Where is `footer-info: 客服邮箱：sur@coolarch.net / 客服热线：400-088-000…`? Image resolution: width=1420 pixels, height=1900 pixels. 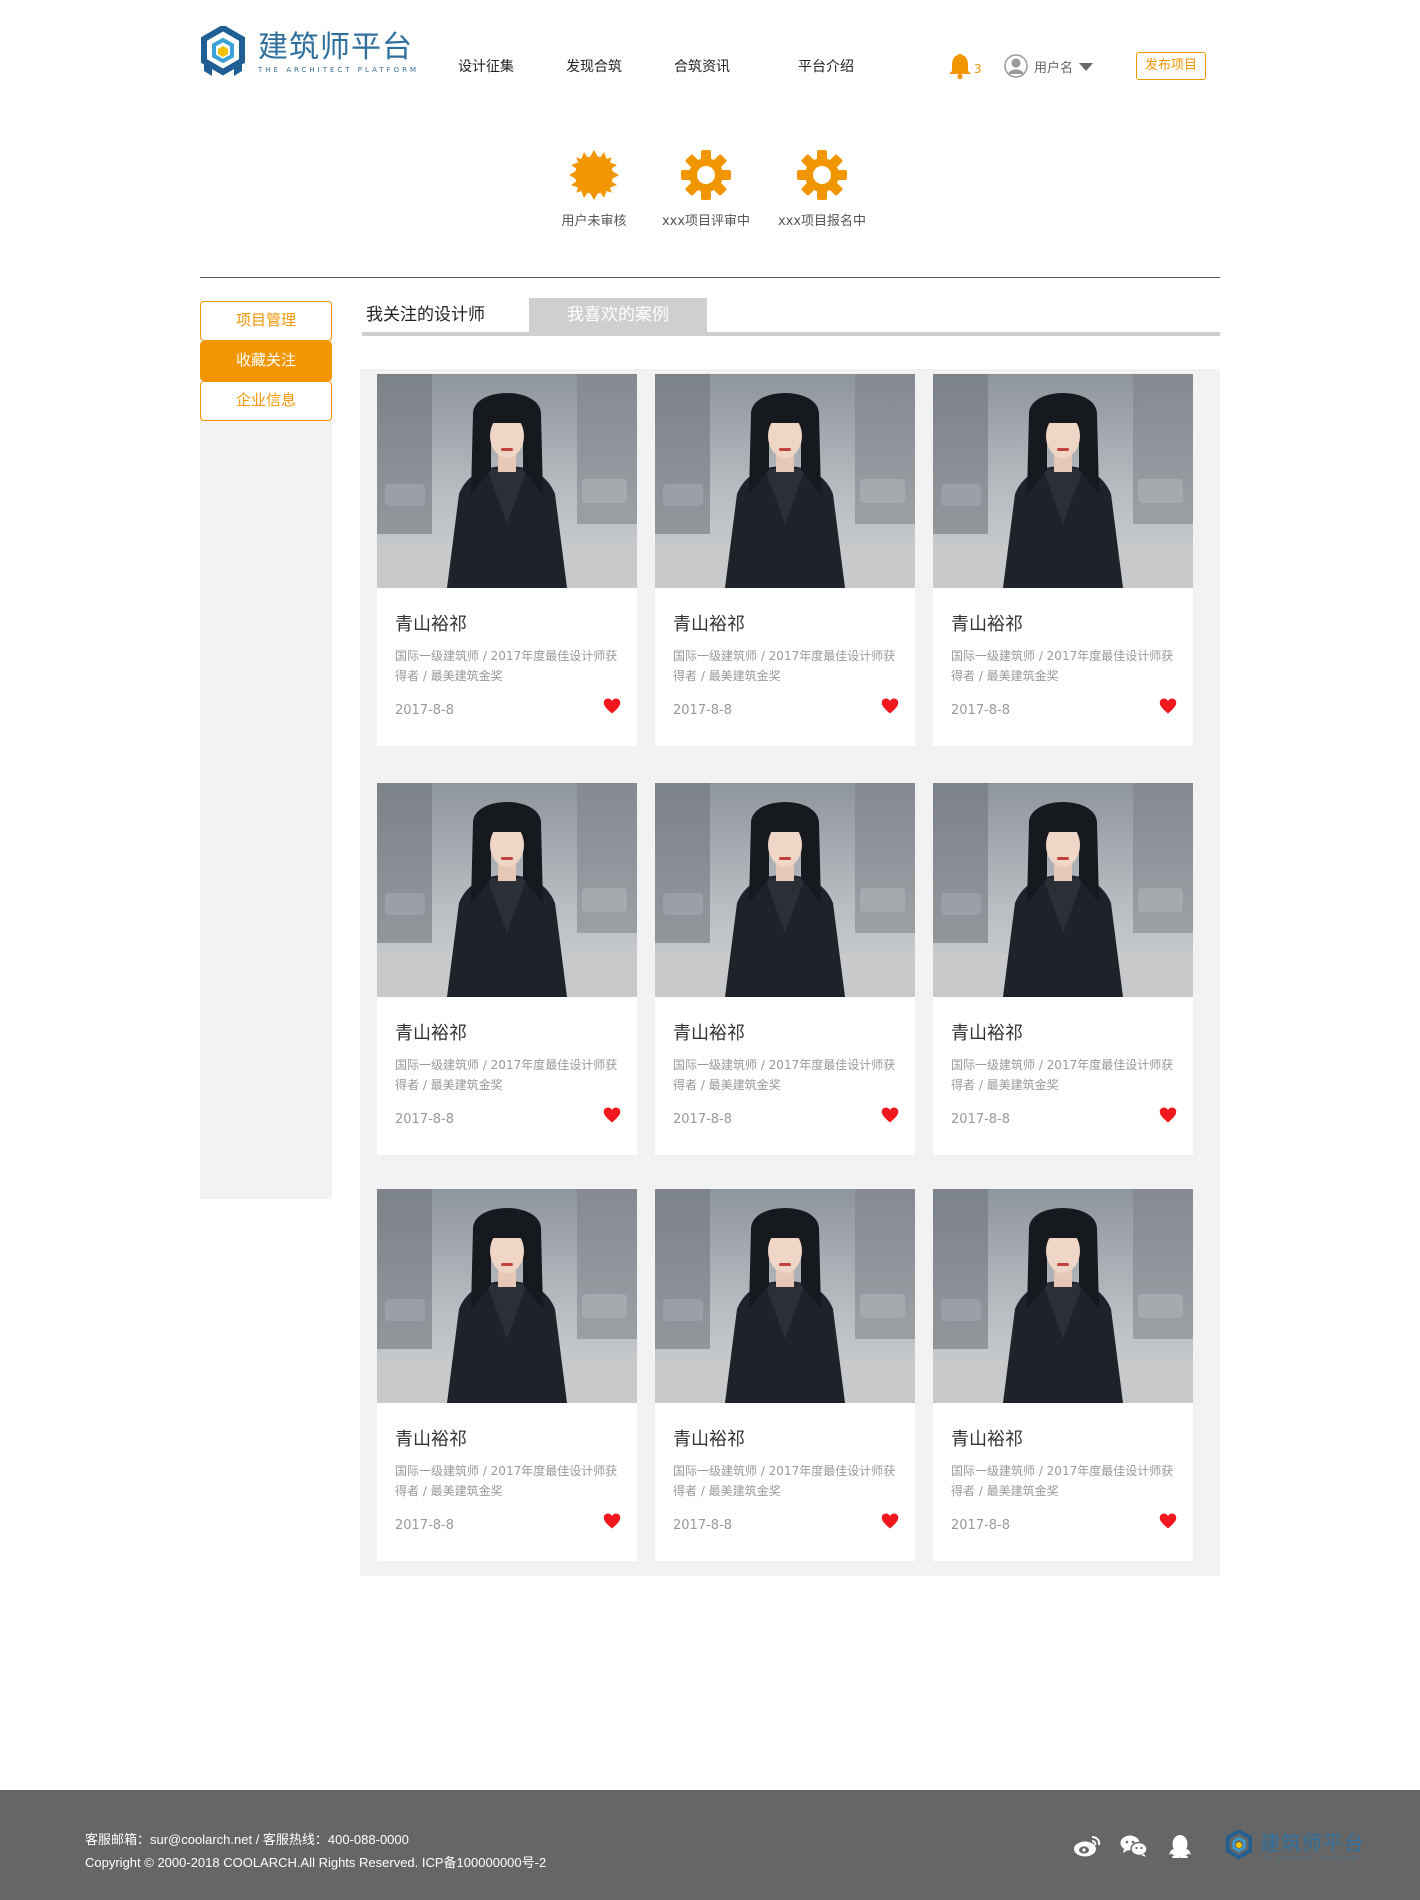
footer-info: 客服邮箱：sur@coolarch.net / 客服热线：400-088-000… is located at coordinates (315, 1851).